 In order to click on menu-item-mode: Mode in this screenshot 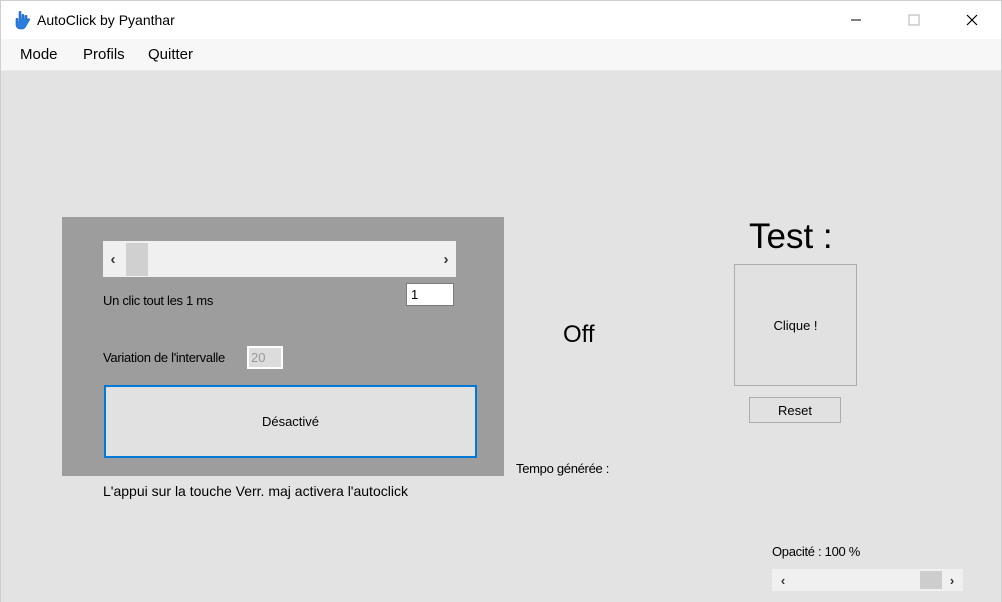, I will do `click(39, 54)`.